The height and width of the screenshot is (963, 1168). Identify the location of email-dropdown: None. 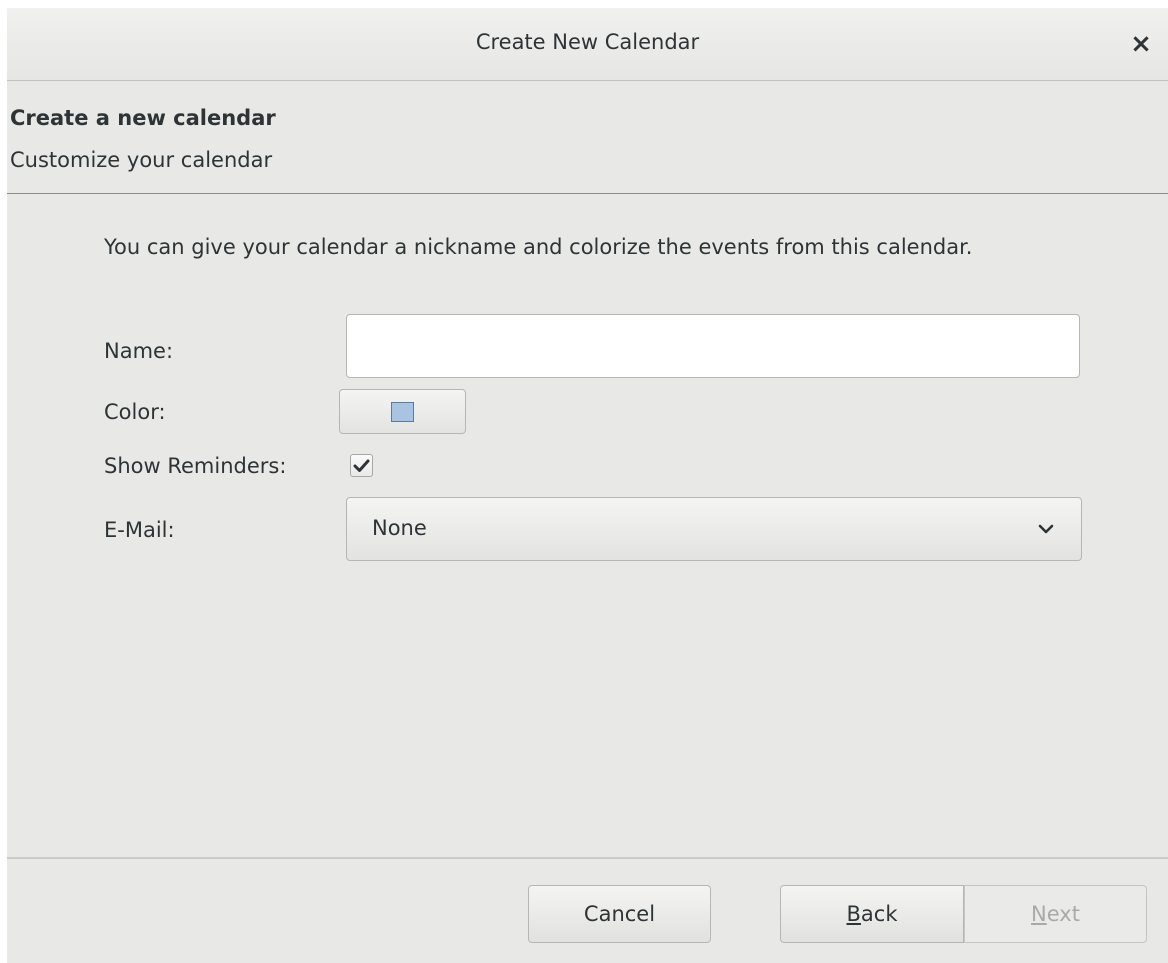
(714, 529).